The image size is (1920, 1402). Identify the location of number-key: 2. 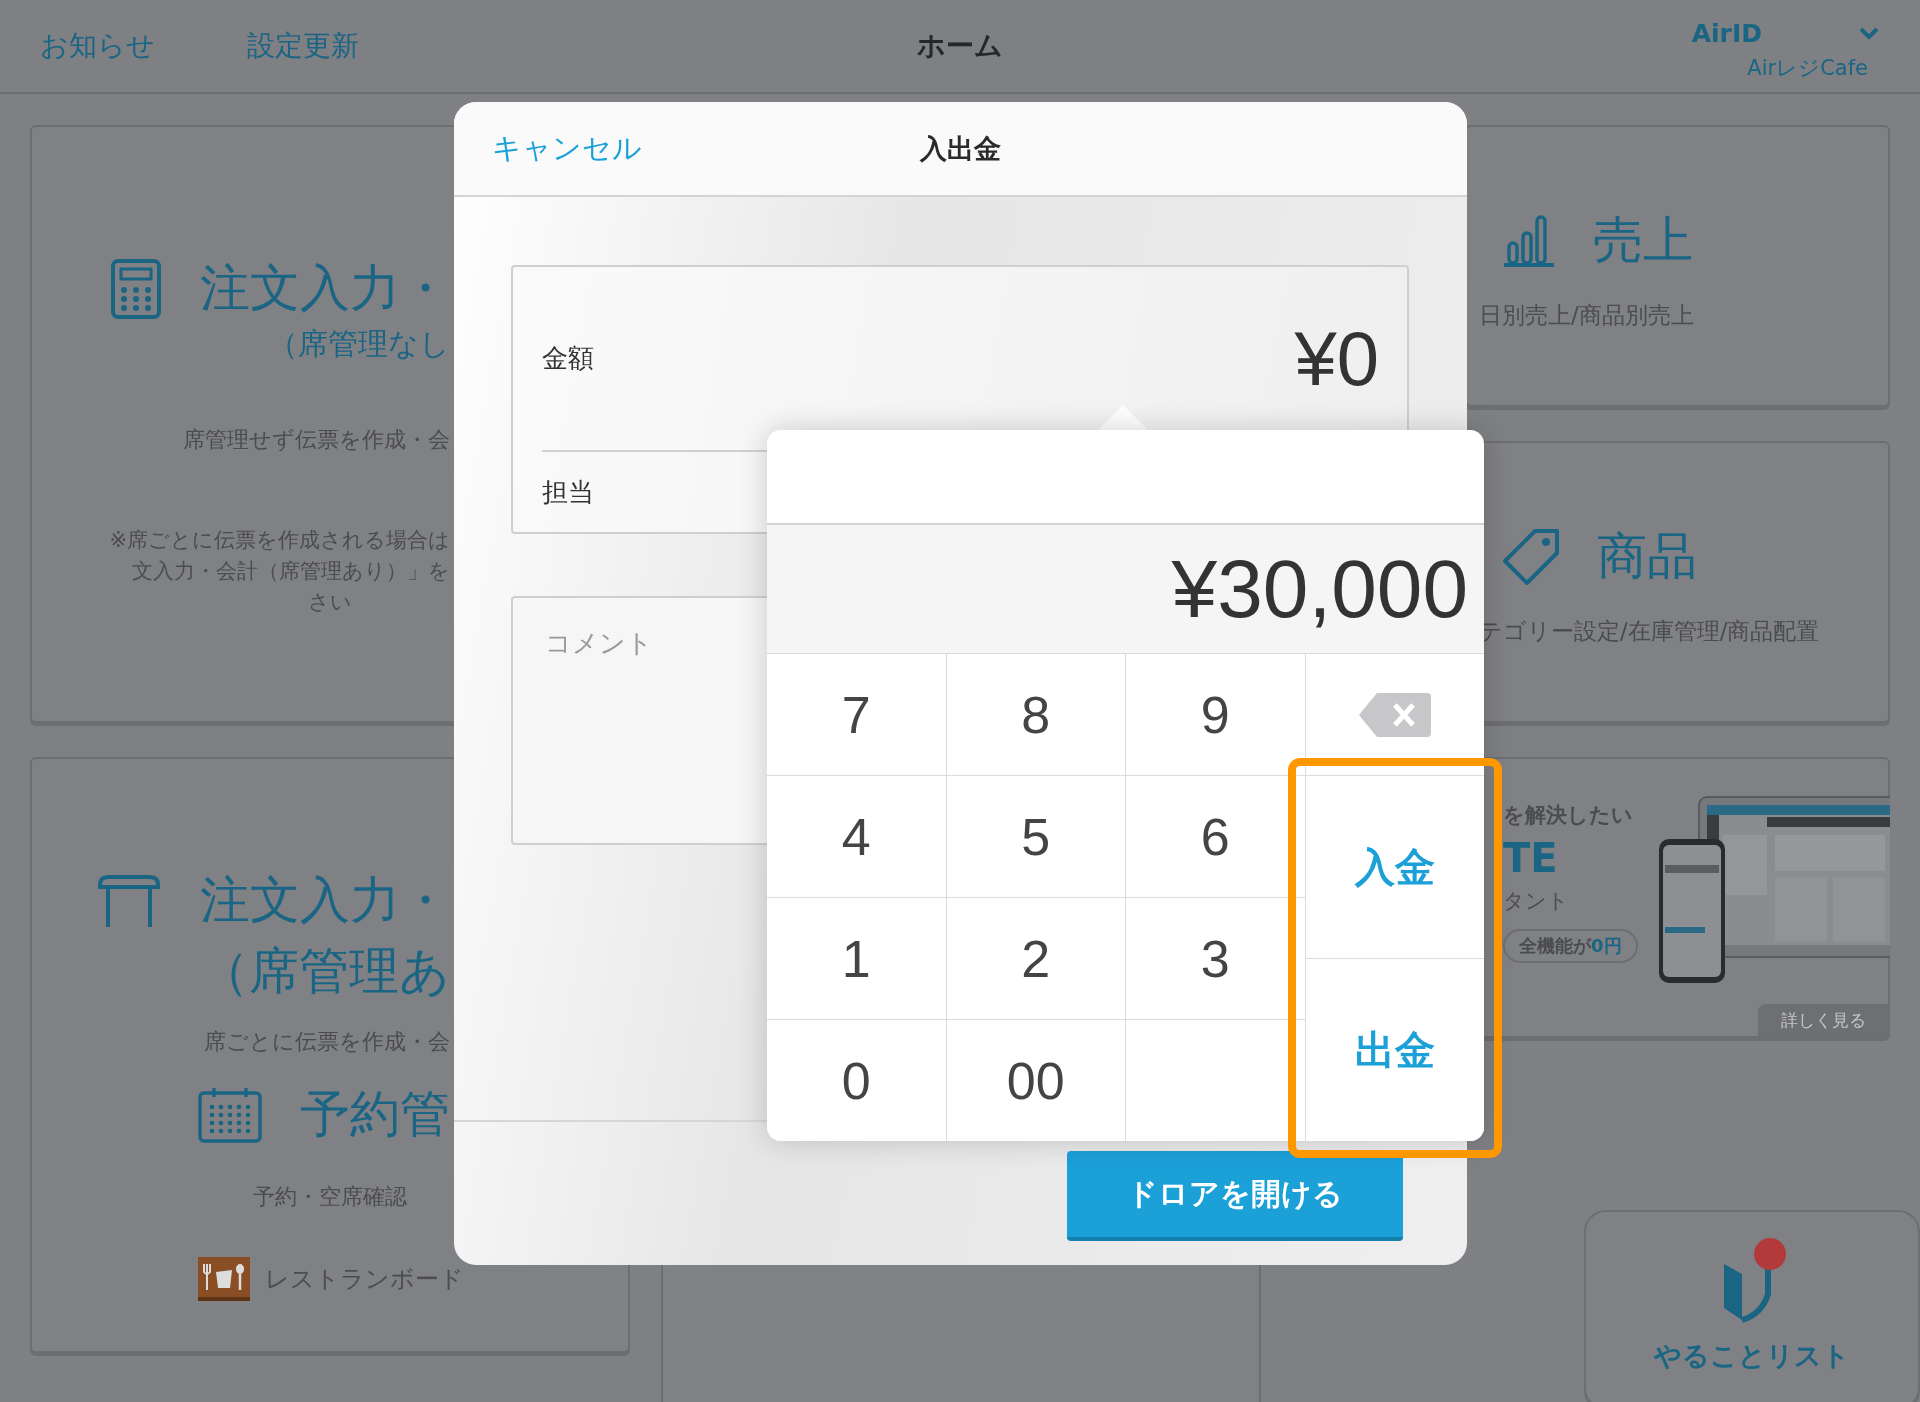
(1035, 958).